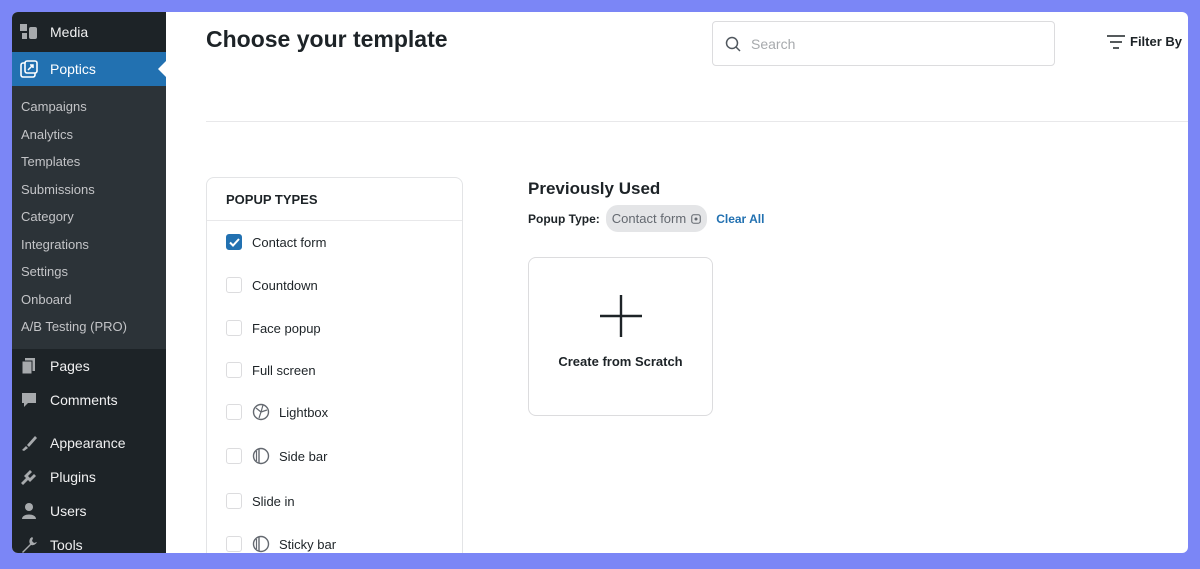  I want to click on popup-type-label: Side bar, so click(303, 456).